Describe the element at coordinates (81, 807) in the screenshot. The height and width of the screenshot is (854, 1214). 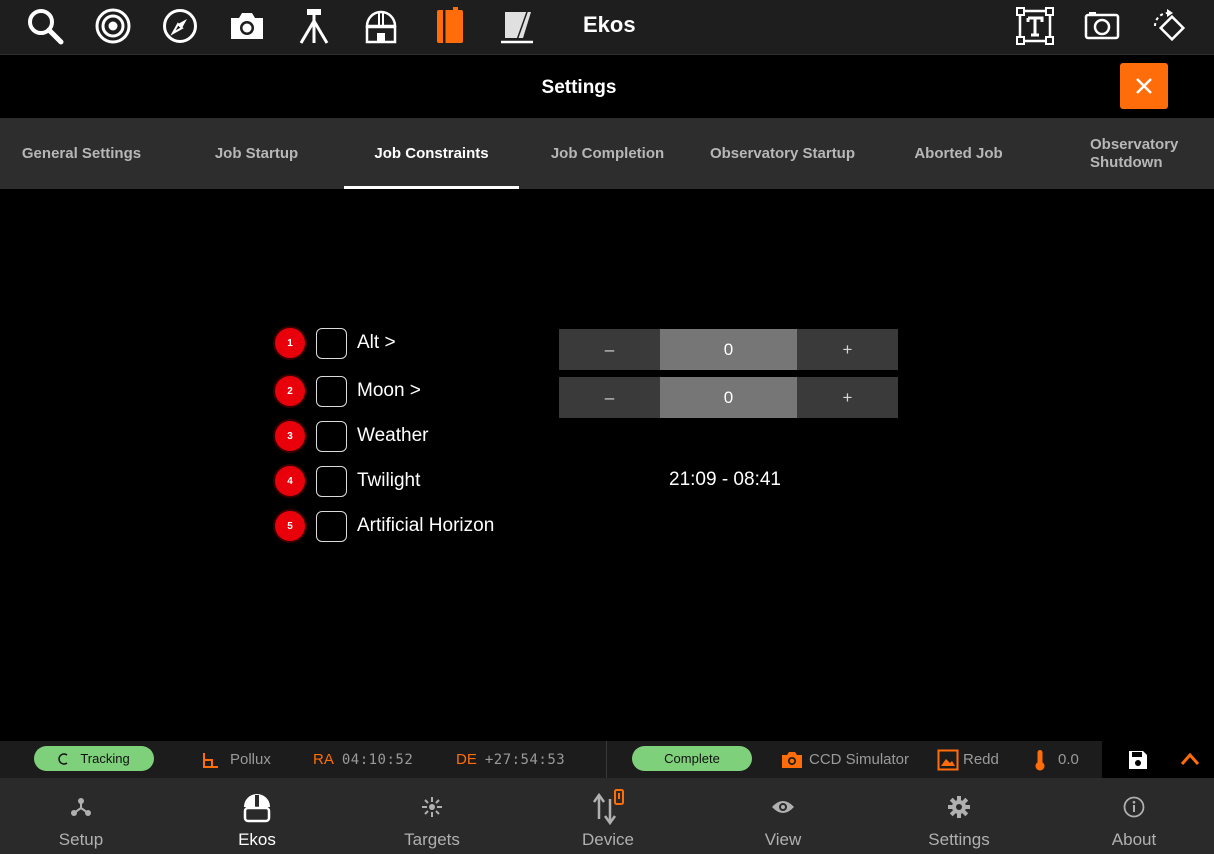
I see `setup-icon` at that location.